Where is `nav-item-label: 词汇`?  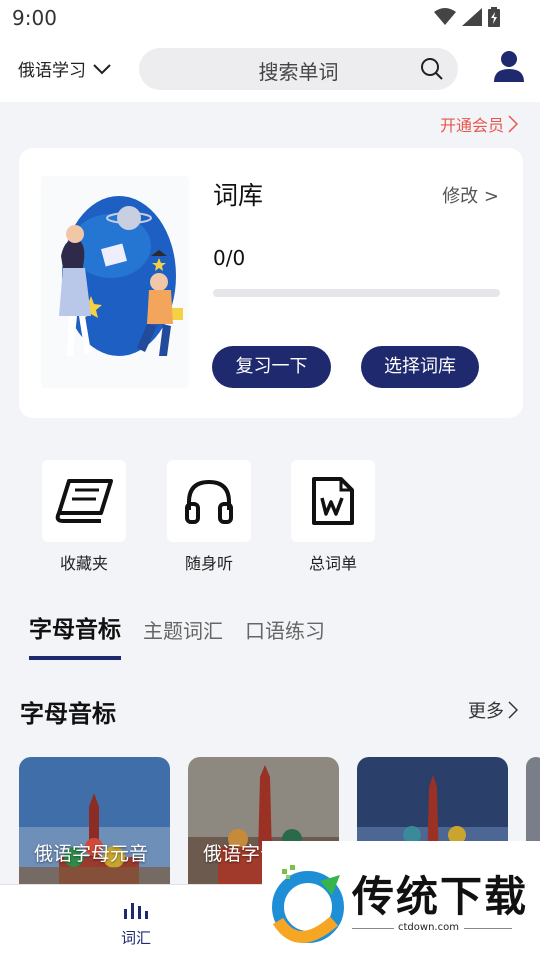
nav-item-label: 词汇 is located at coordinates (135, 938).